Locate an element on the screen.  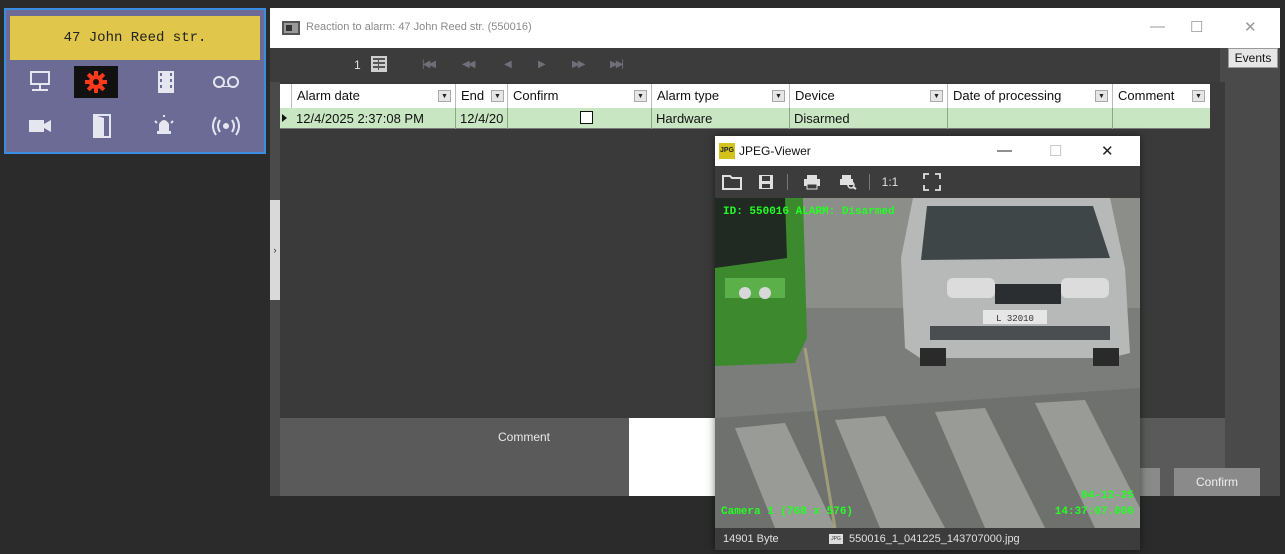
cell-device: Disarmed is located at coordinates (869, 118).